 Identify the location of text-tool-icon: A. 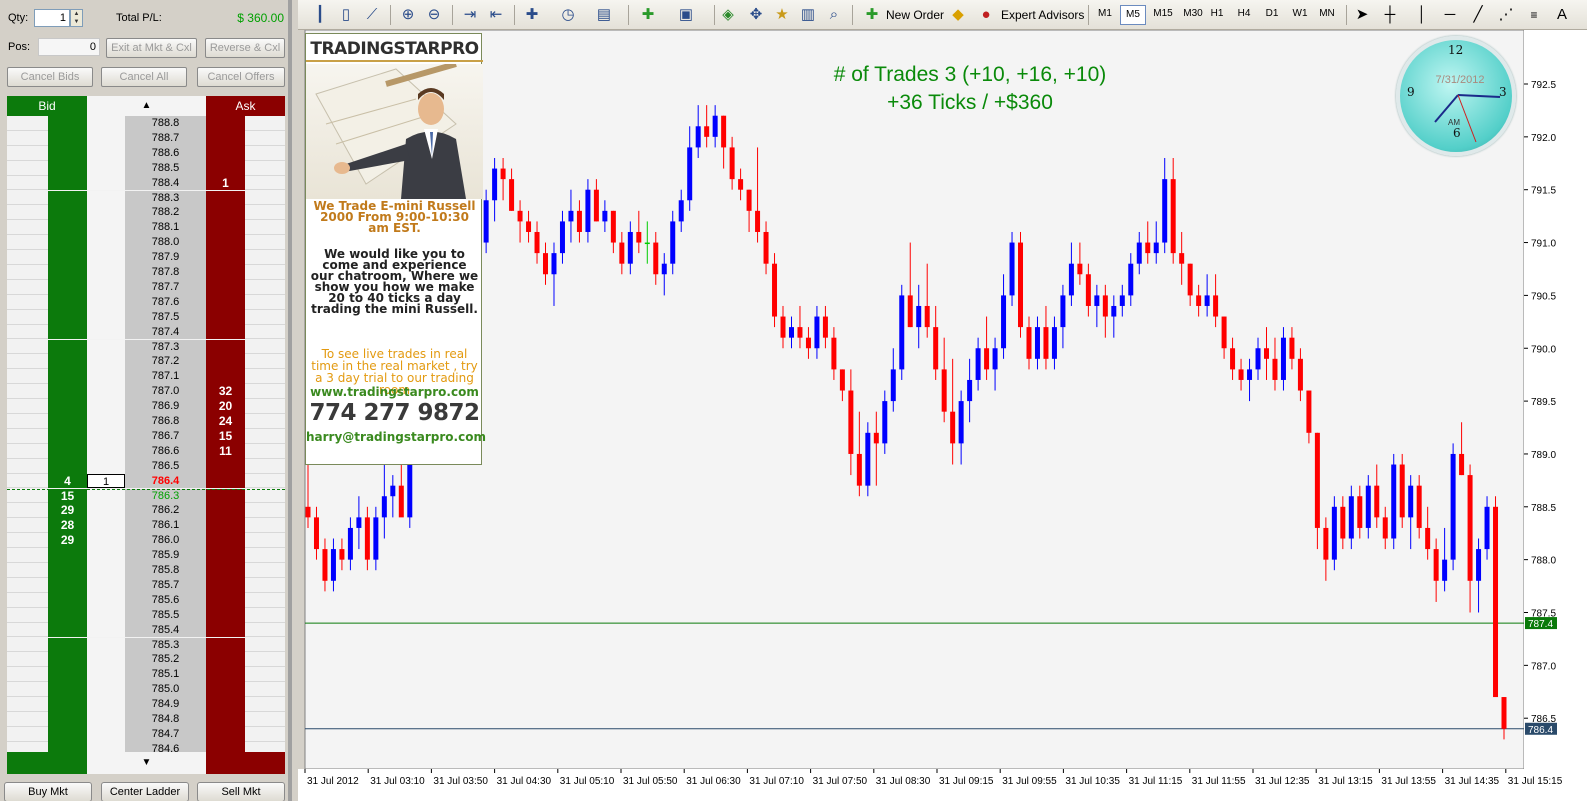
(1562, 15).